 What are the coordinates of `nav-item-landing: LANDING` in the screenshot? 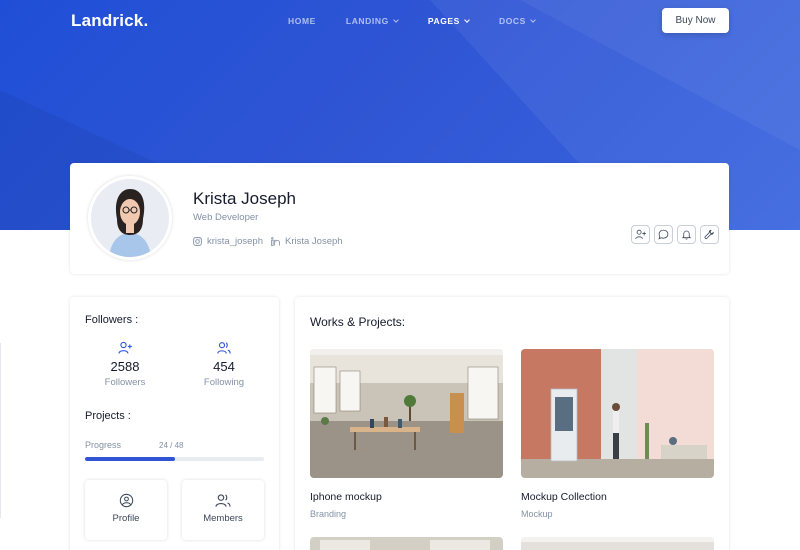 It's located at (372, 21).